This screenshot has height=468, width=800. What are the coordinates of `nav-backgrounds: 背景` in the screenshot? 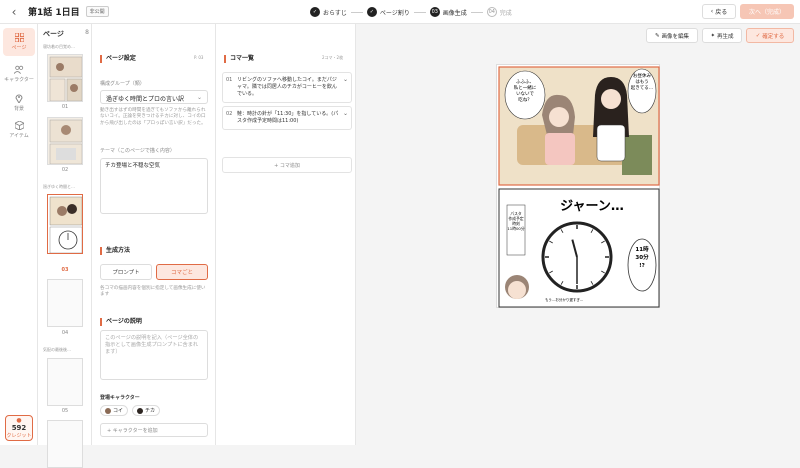 It's located at (19, 102).